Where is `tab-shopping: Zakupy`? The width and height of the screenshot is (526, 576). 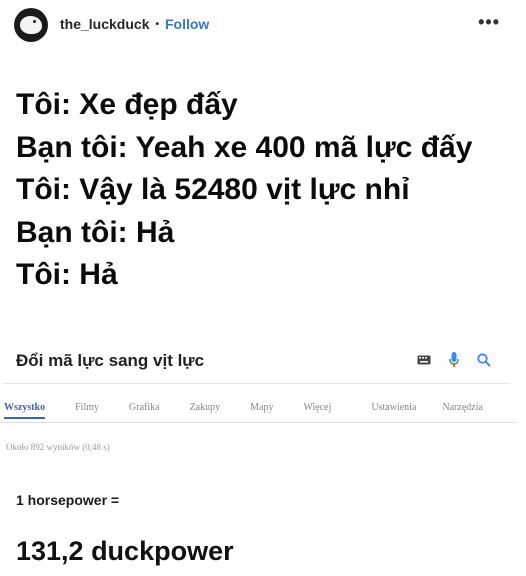
tab-shopping: Zakupy is located at coordinates (205, 407).